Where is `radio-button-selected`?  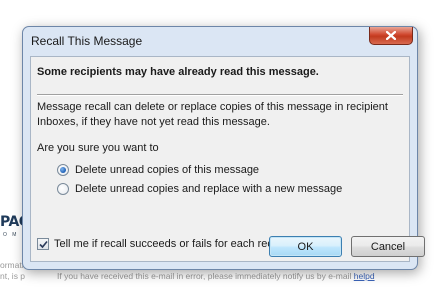 radio-button-selected is located at coordinates (63, 170).